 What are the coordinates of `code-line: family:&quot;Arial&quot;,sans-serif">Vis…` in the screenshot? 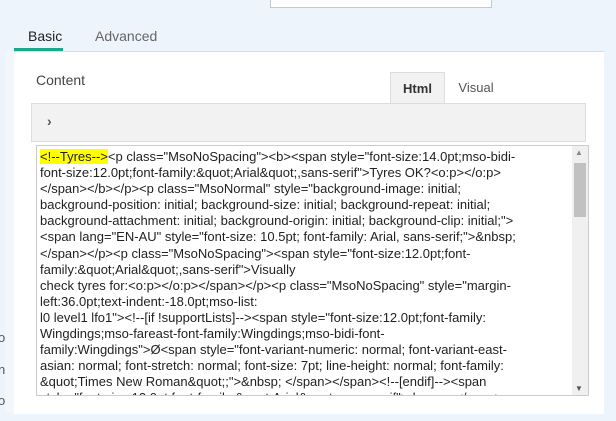 It's located at (168, 269).